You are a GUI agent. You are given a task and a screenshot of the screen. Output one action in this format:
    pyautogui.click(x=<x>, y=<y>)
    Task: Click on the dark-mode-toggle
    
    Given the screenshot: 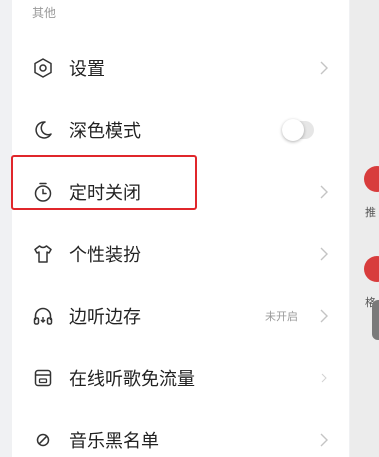 What is the action you would take?
    pyautogui.click(x=298, y=130)
    